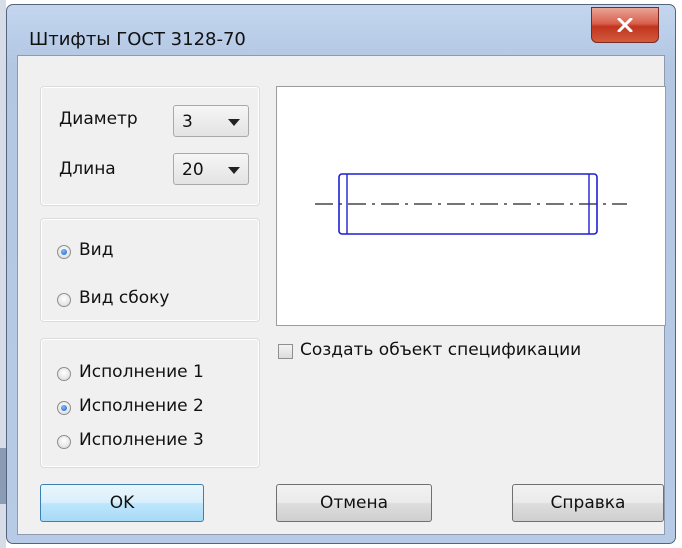 This screenshot has width=682, height=548. What do you see at coordinates (193, 170) in the screenshot?
I see `length-value: 20` at bounding box center [193, 170].